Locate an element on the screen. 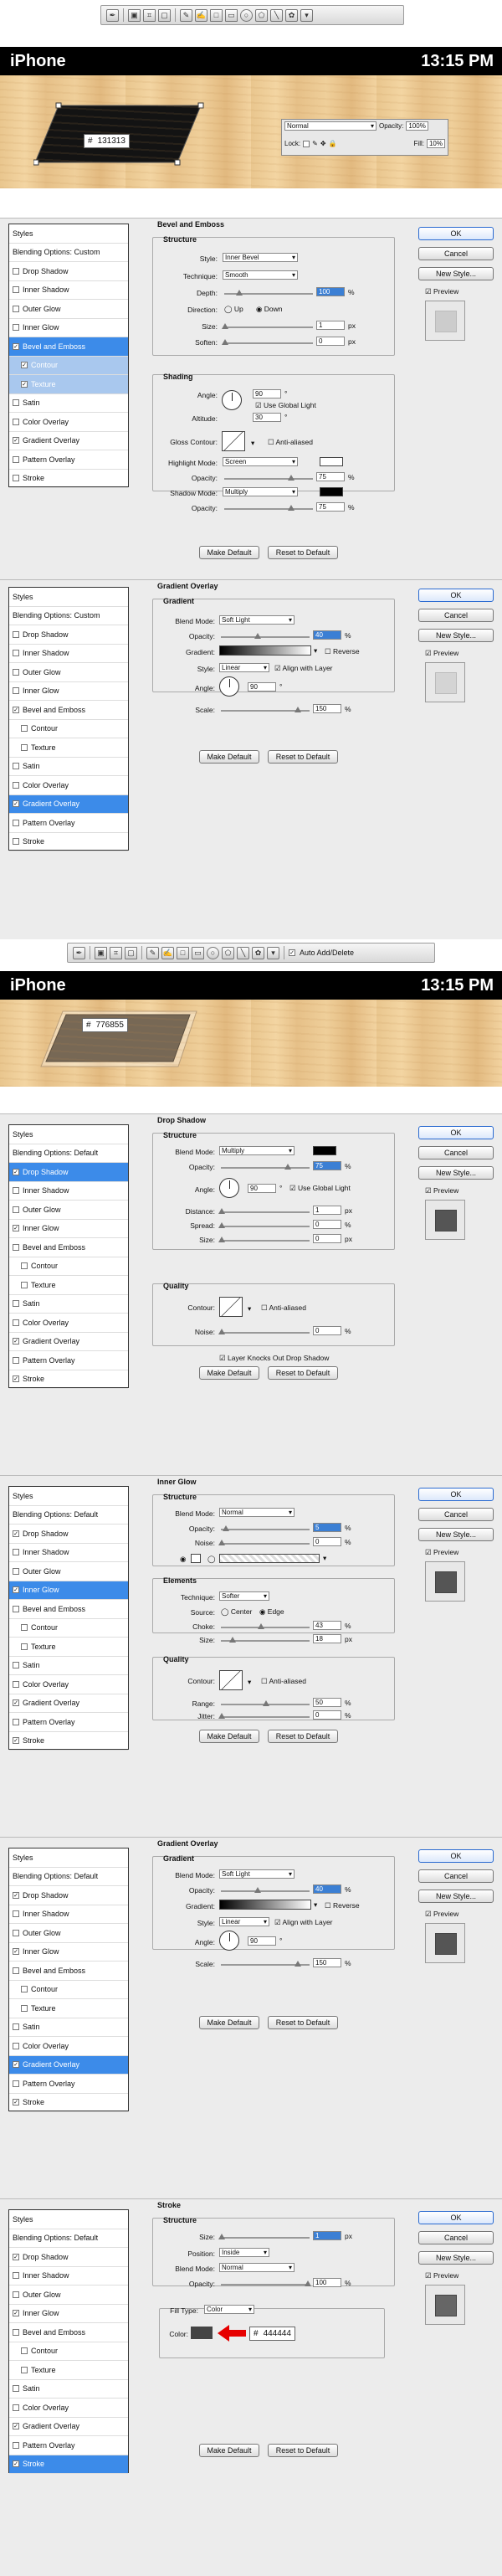 Image resolution: width=502 pixels, height=2576 pixels. style-item-contour: ✓ Contour is located at coordinates (68, 365).